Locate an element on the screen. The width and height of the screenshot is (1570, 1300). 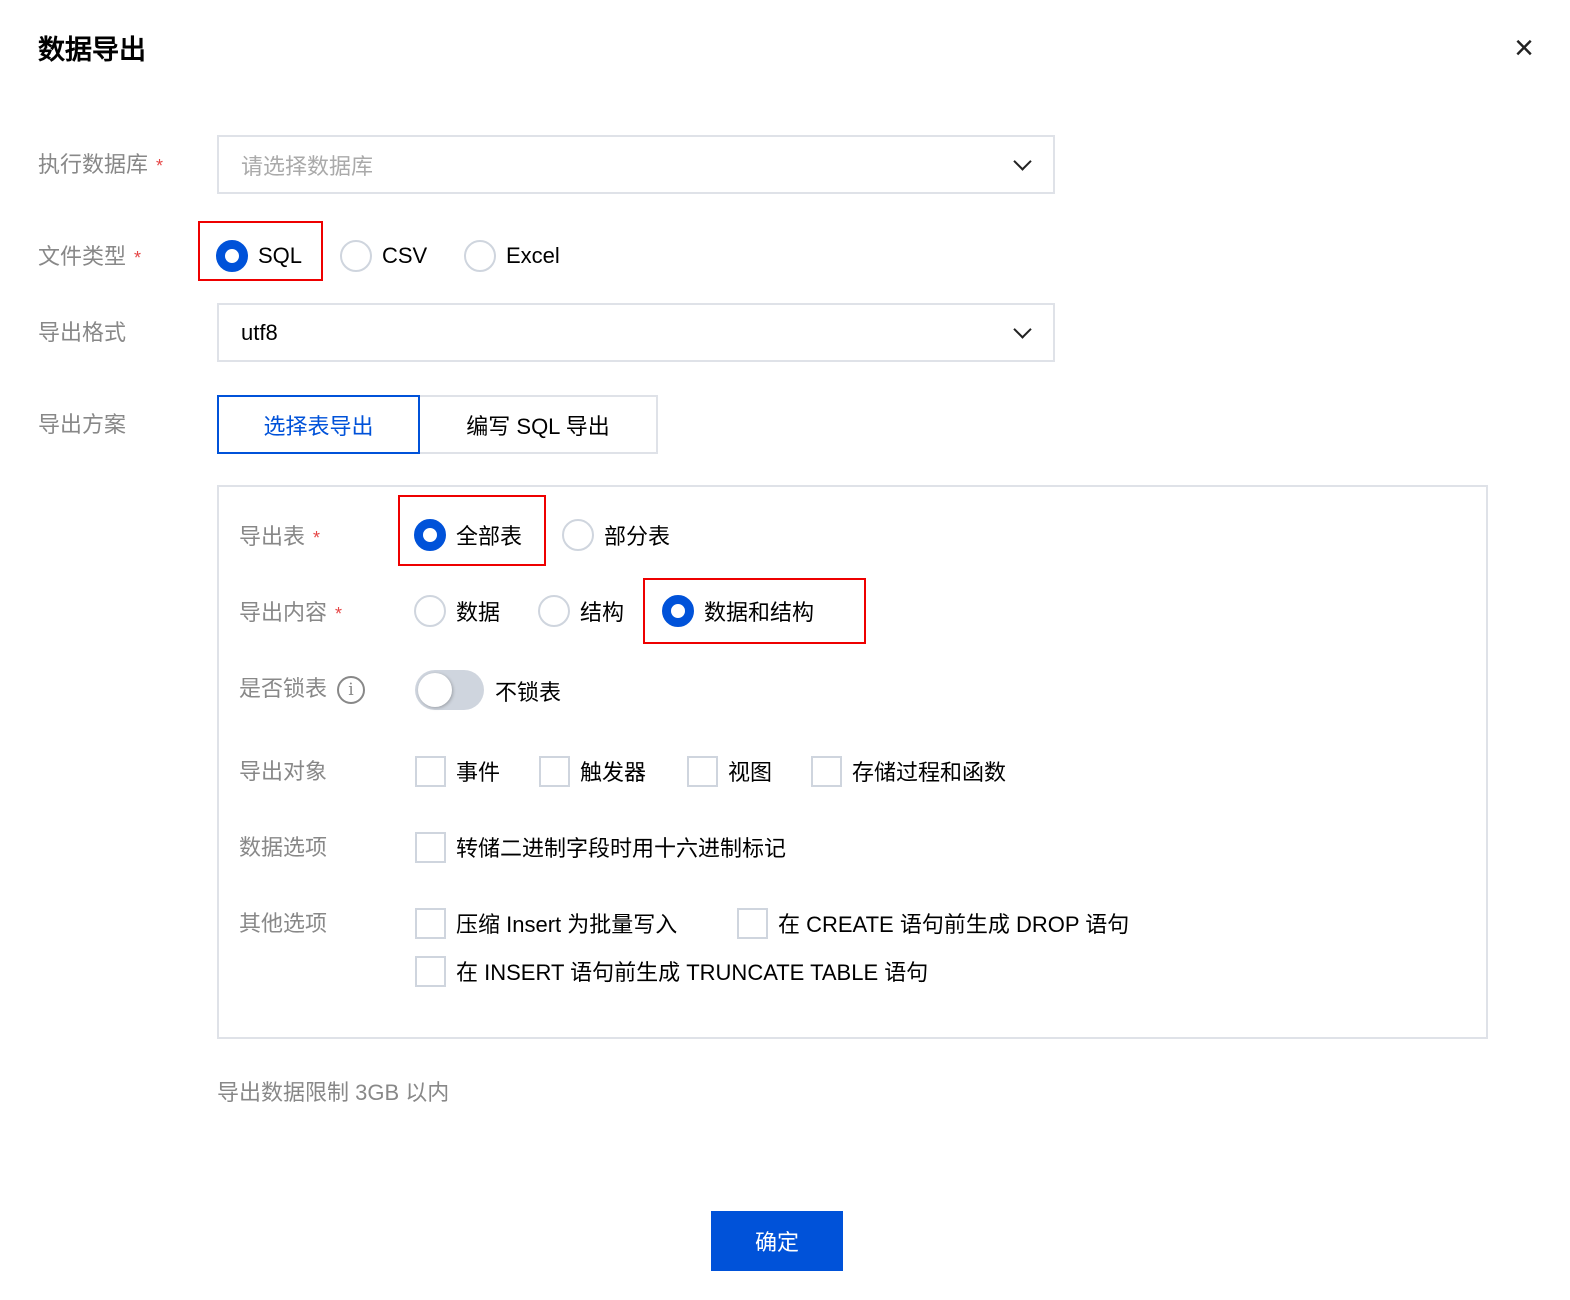
radio-label: 数据 is located at coordinates (478, 612).